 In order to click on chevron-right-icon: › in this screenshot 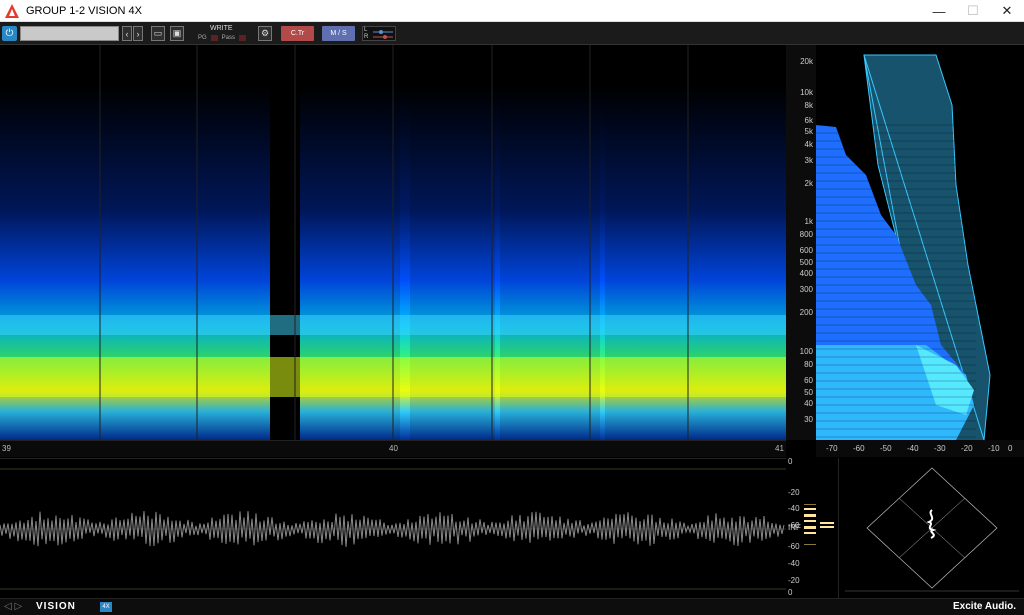, I will do `click(138, 34)`.